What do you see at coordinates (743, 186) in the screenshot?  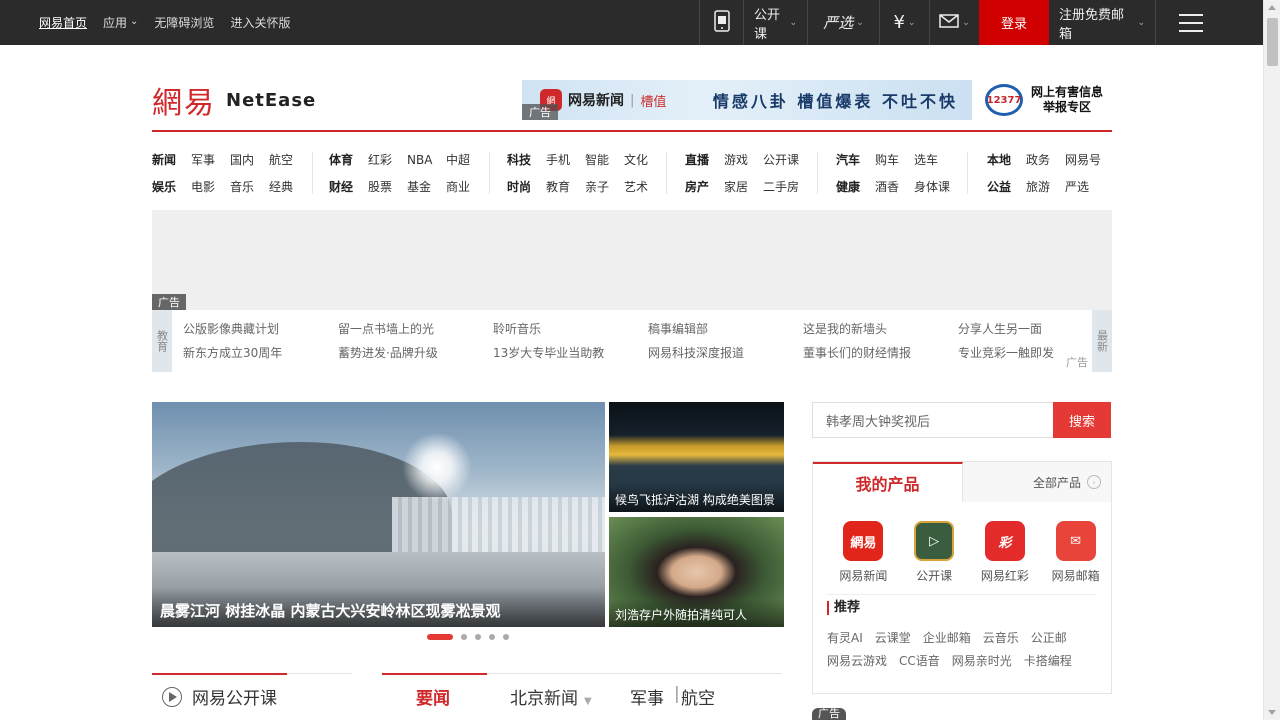 I see `nav-link: 家居` at bounding box center [743, 186].